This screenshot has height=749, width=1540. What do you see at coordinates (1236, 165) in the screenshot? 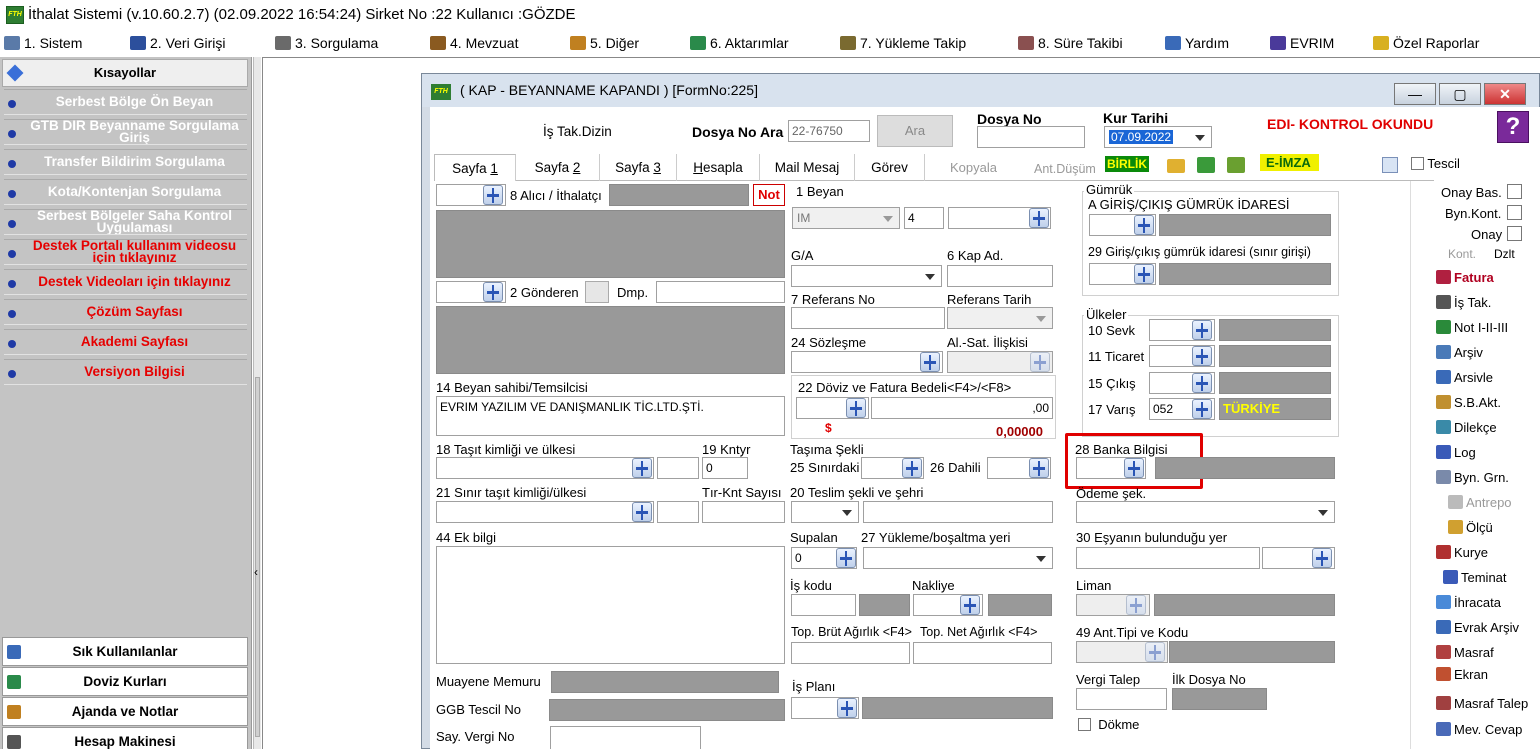
I see `download-icon` at bounding box center [1236, 165].